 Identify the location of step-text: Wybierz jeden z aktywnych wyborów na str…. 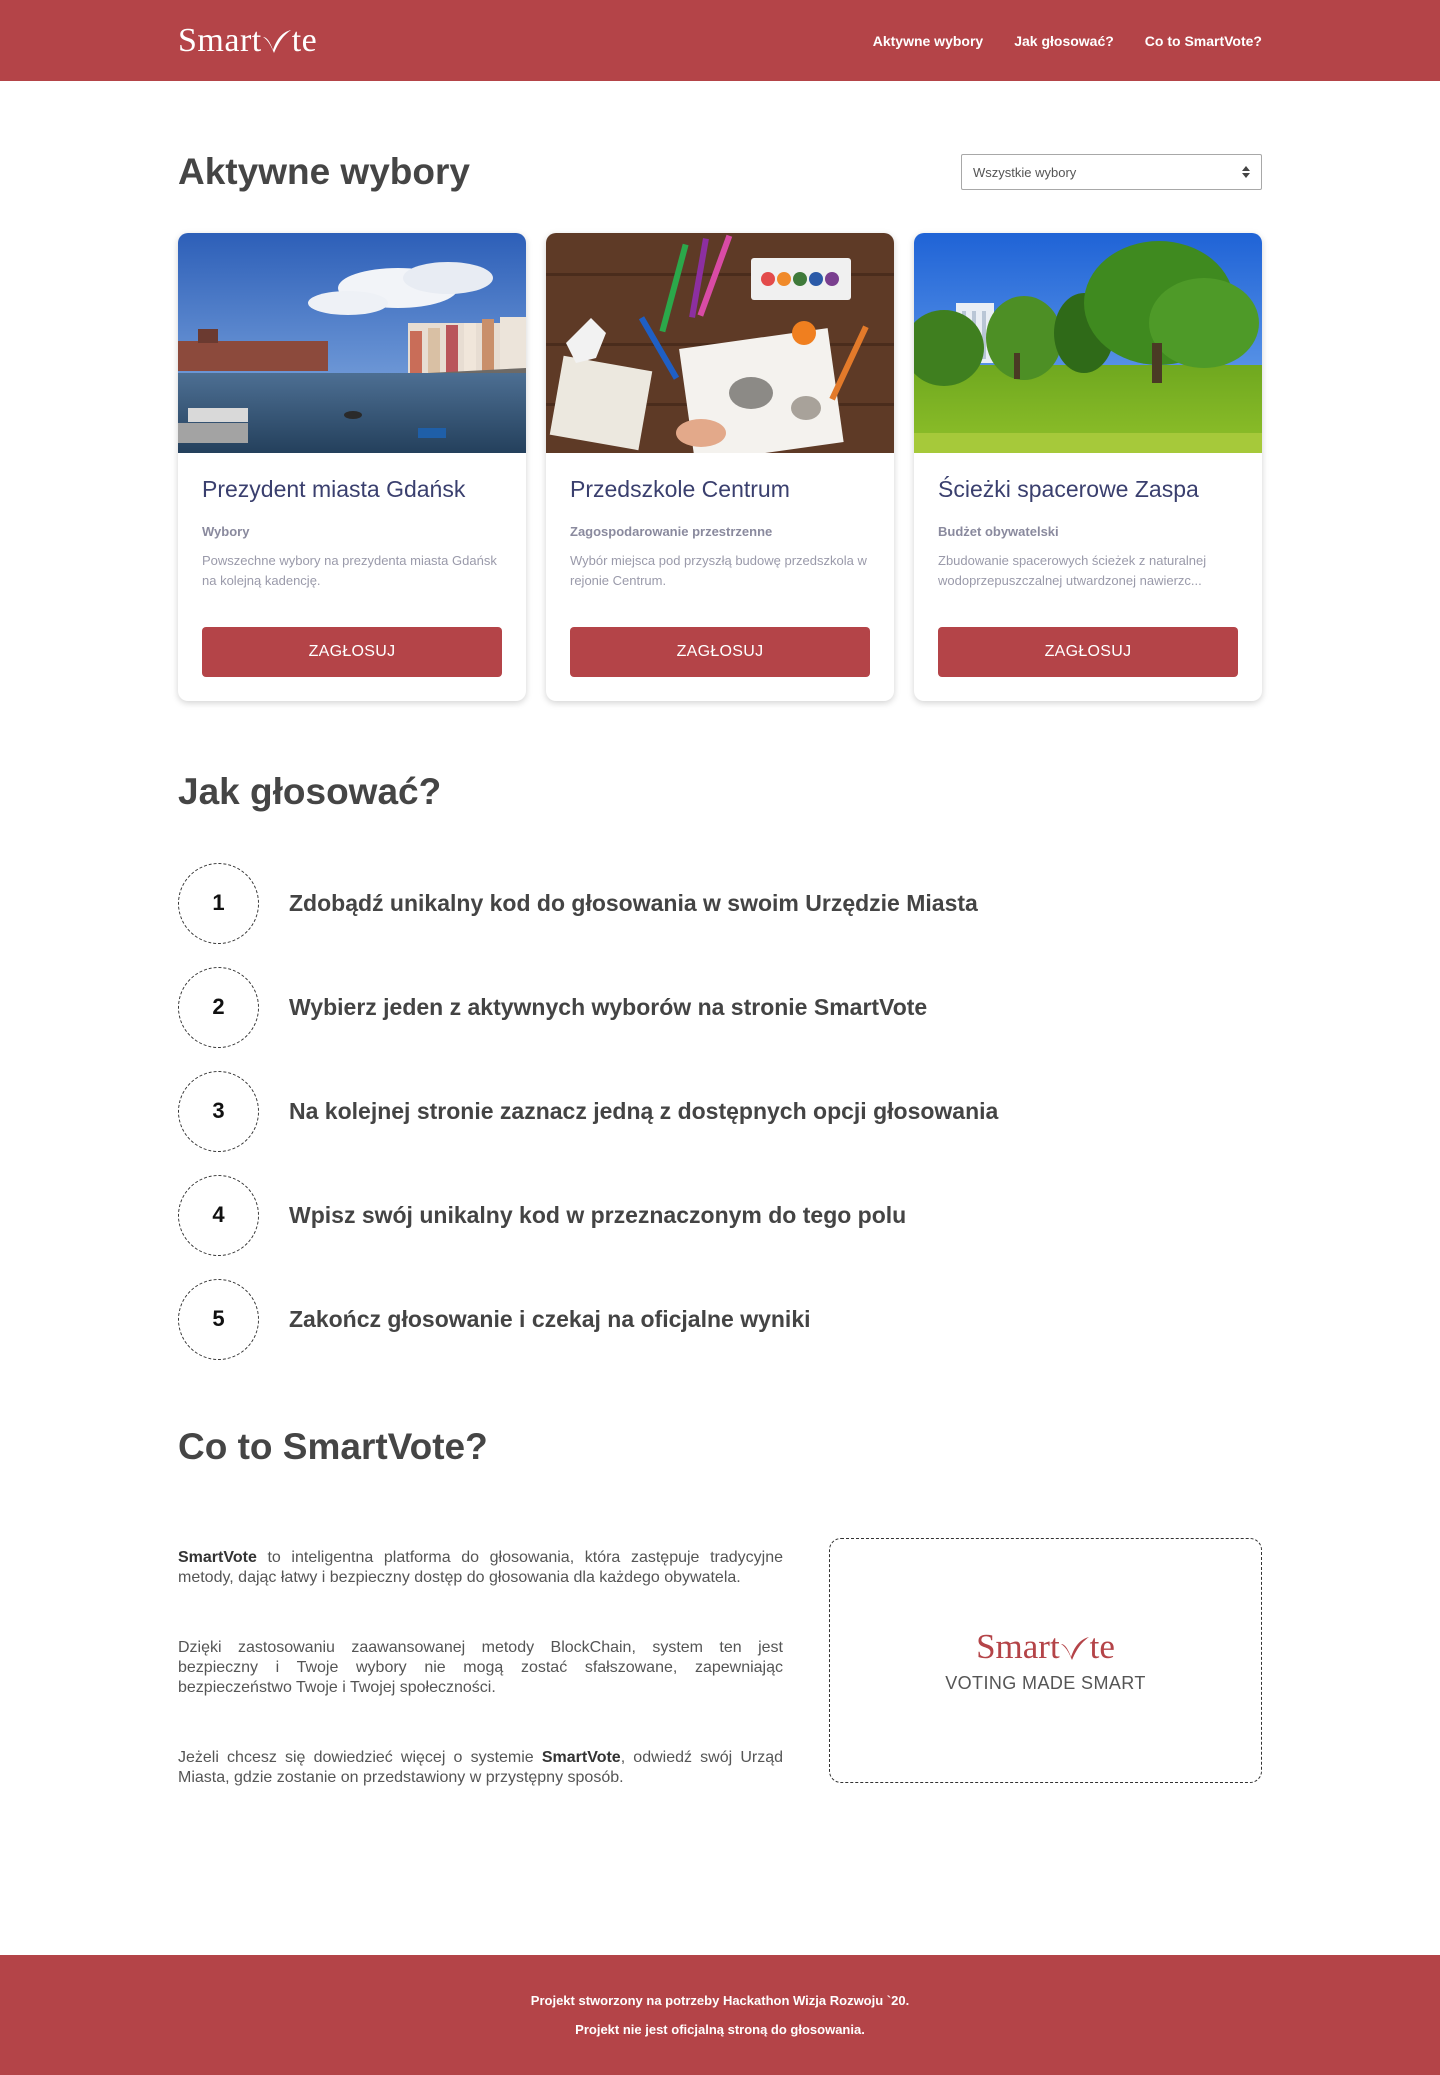
(608, 1006).